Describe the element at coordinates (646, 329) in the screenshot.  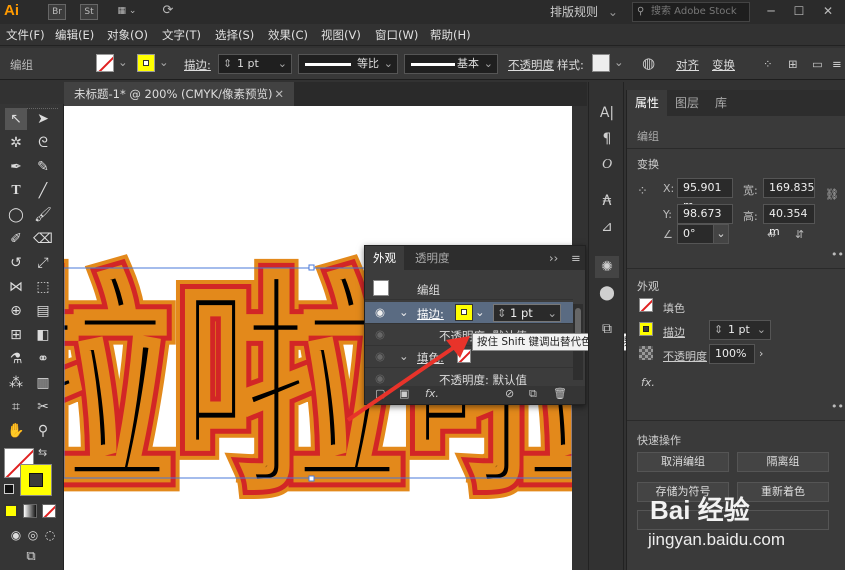
I see `props-stroke-swatch` at that location.